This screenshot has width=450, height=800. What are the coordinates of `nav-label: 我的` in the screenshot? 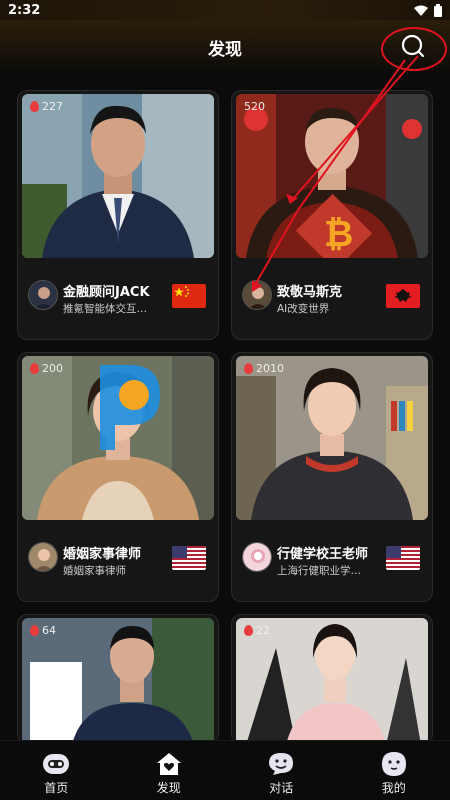 It's located at (393, 788).